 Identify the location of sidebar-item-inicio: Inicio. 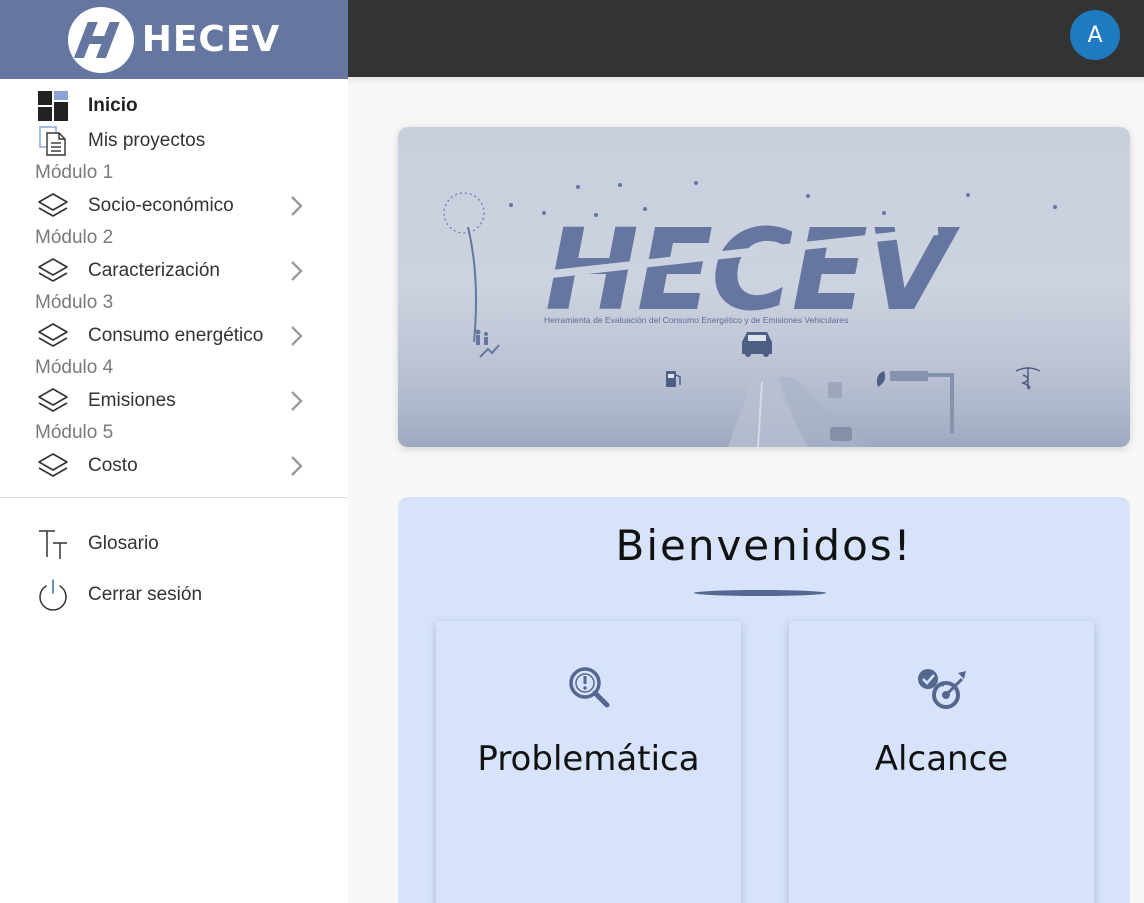
(174, 105).